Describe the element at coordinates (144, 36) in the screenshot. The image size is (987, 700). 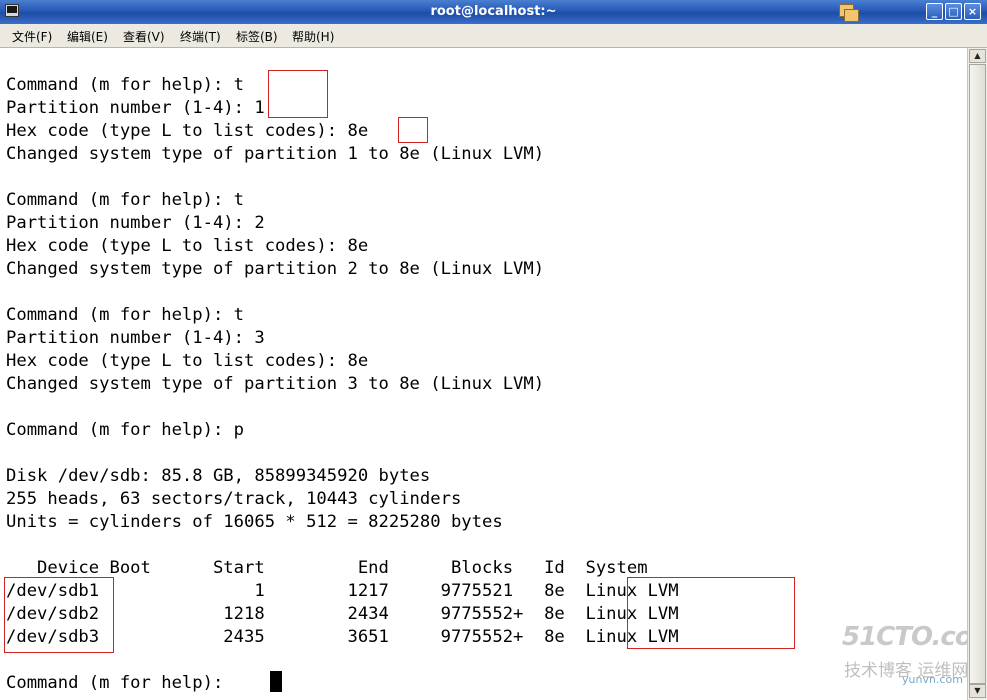
I see `menu-view: 查看(V)` at that location.